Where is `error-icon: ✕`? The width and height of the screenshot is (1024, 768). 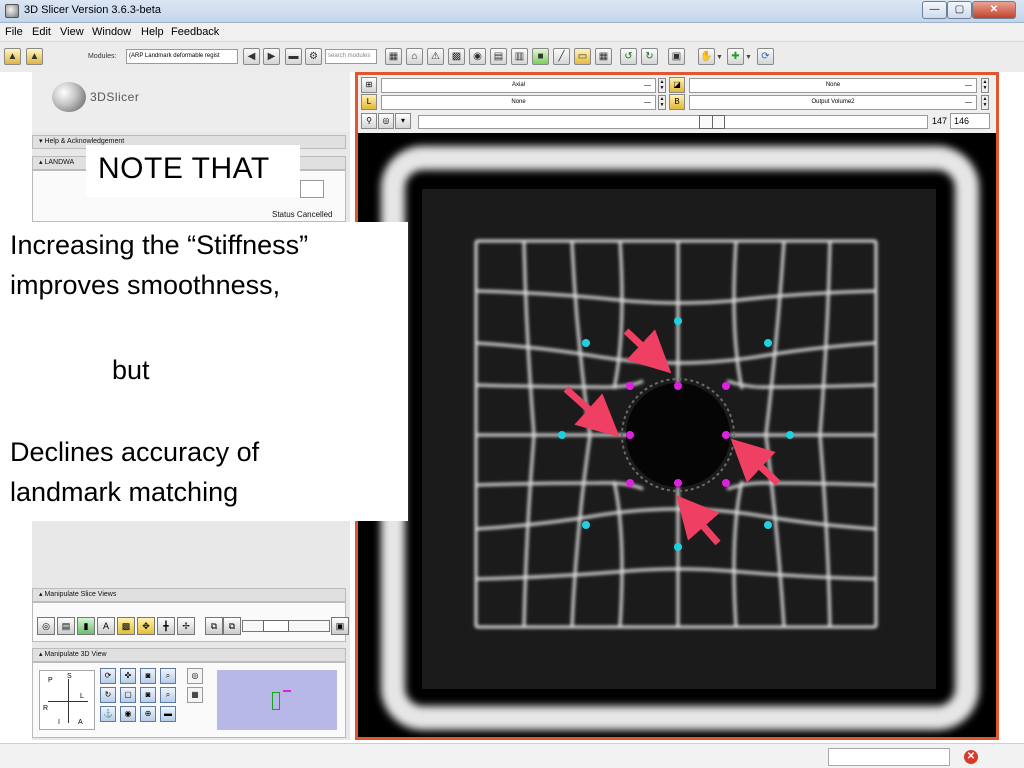 error-icon: ✕ is located at coordinates (971, 757).